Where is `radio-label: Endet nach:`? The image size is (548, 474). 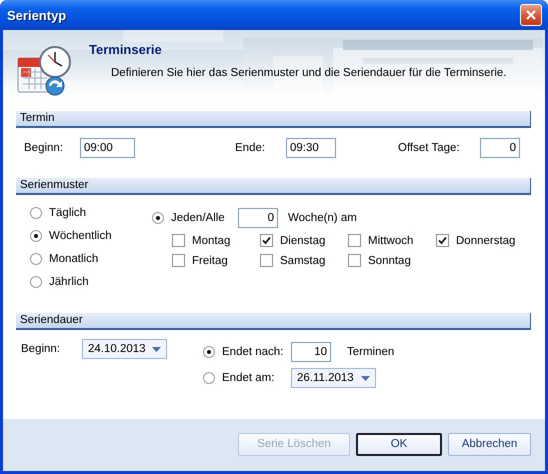 radio-label: Endet nach: is located at coordinates (253, 352).